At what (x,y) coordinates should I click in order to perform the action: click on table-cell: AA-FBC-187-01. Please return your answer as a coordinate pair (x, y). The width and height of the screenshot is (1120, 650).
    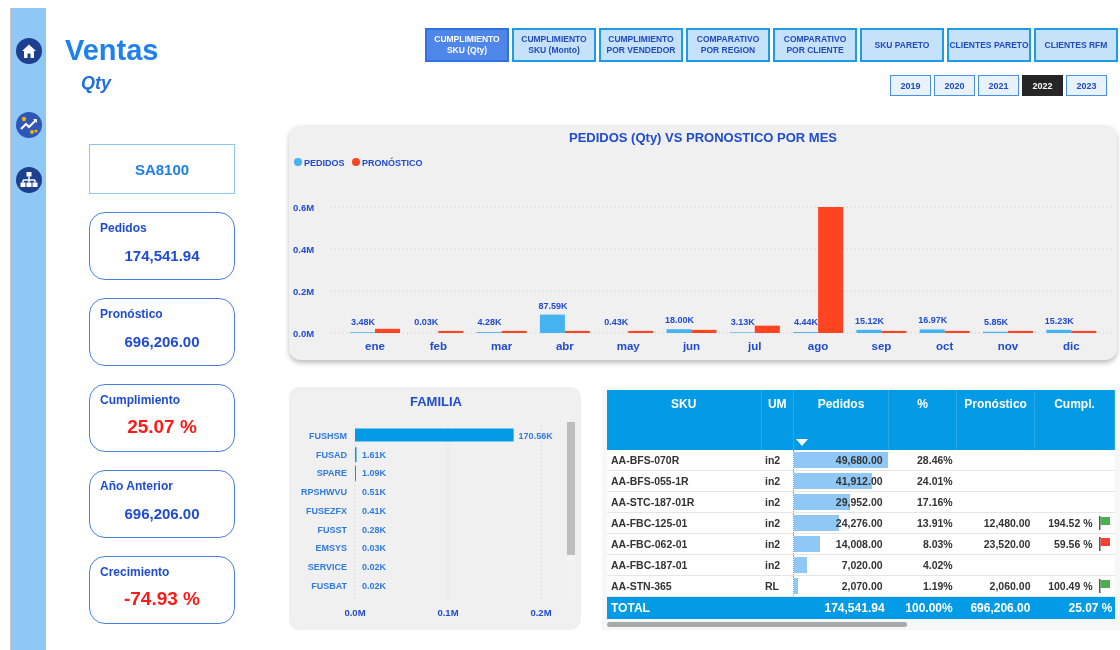
    Looking at the image, I should click on (684, 565).